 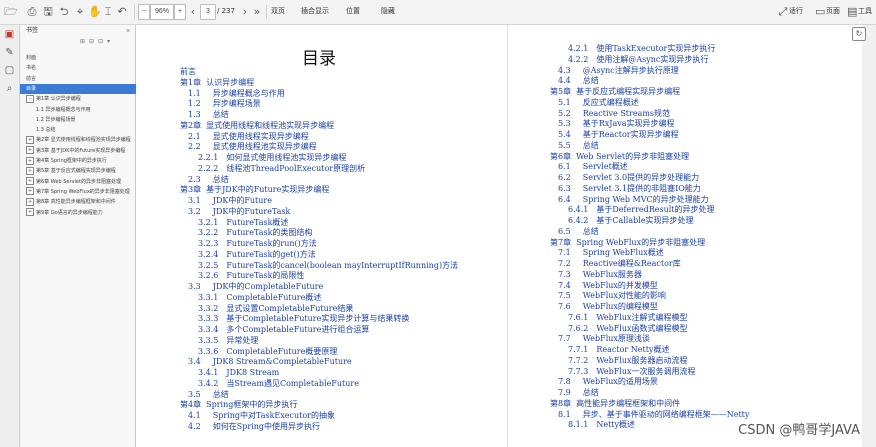 I want to click on page-view-icon: ▭, so click(x=820, y=11).